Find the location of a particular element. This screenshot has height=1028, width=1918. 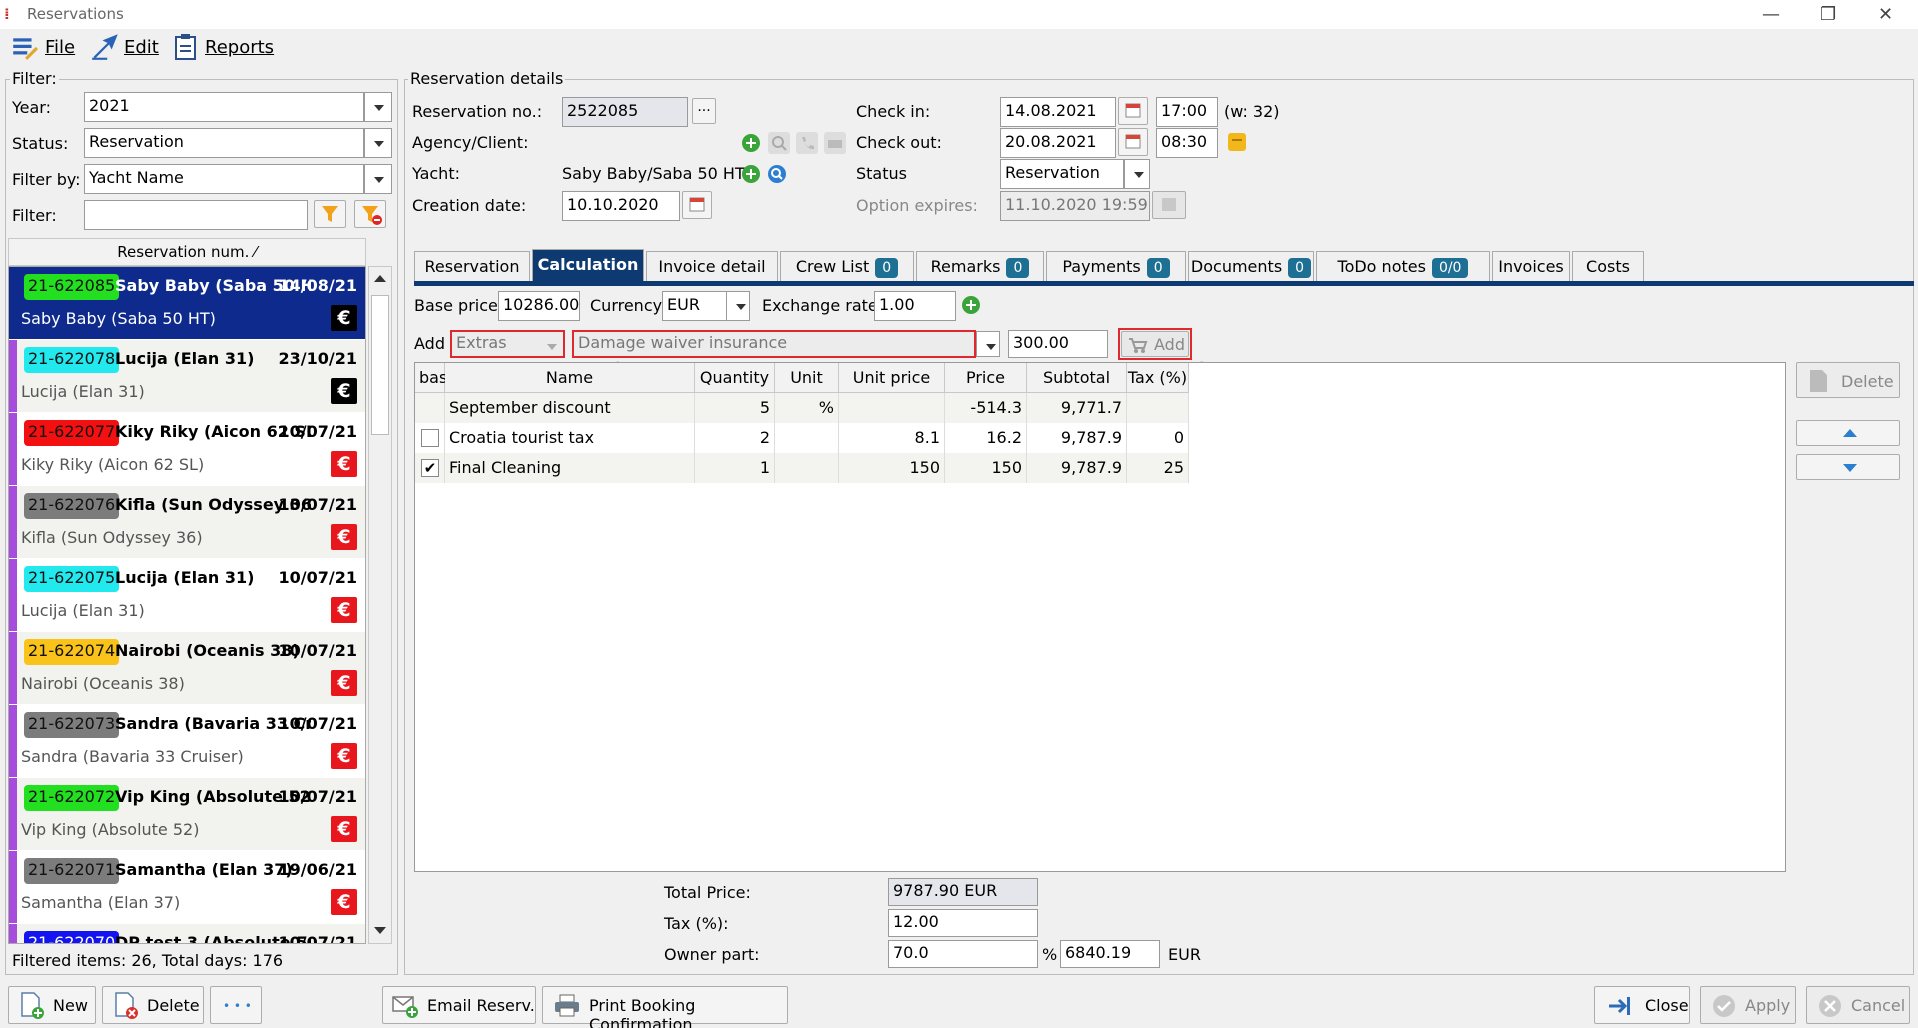

creation-date-calendar-button is located at coordinates (697, 205).